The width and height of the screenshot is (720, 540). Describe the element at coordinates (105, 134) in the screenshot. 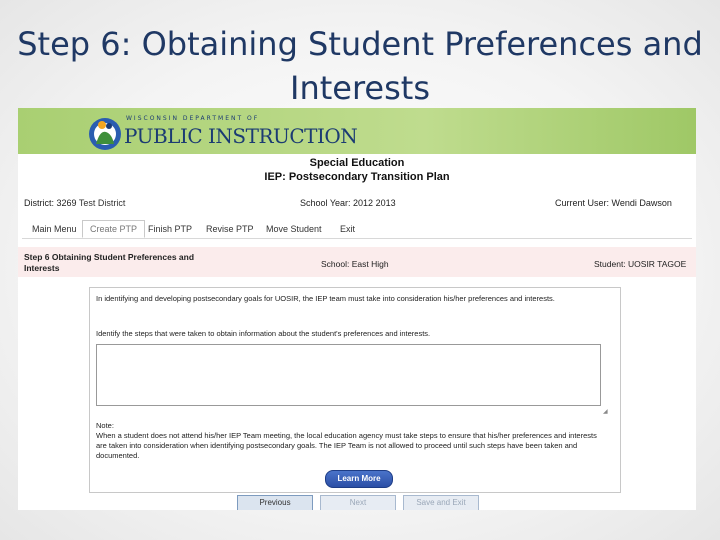

I see `dpi-logo-icon` at that location.